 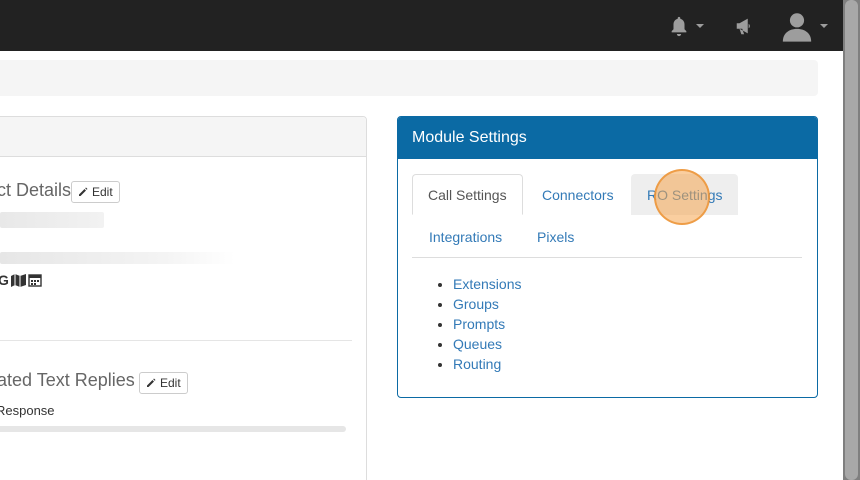 What do you see at coordinates (176, 340) in the screenshot?
I see `section-divider` at bounding box center [176, 340].